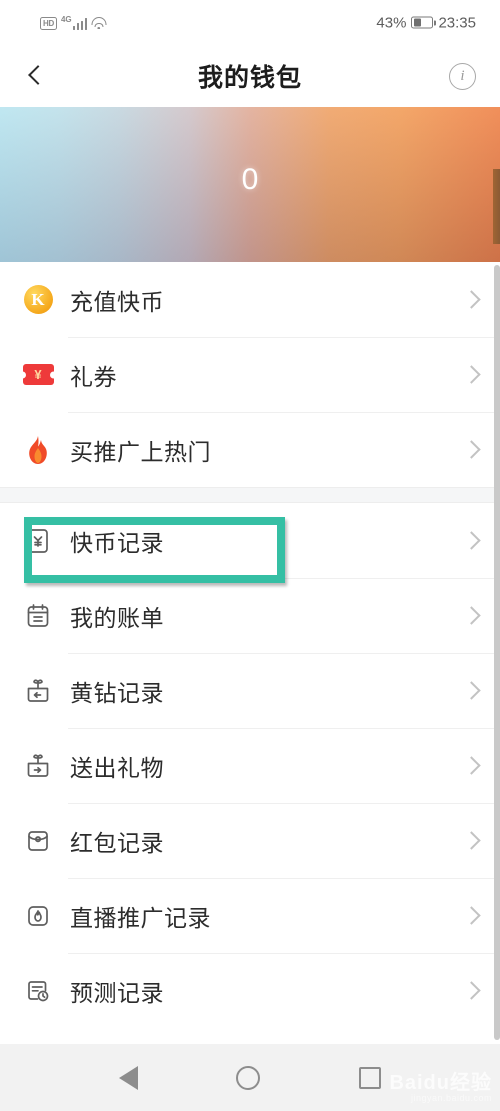  Describe the element at coordinates (38, 299) in the screenshot. I see `coin-k-icon: K` at that location.